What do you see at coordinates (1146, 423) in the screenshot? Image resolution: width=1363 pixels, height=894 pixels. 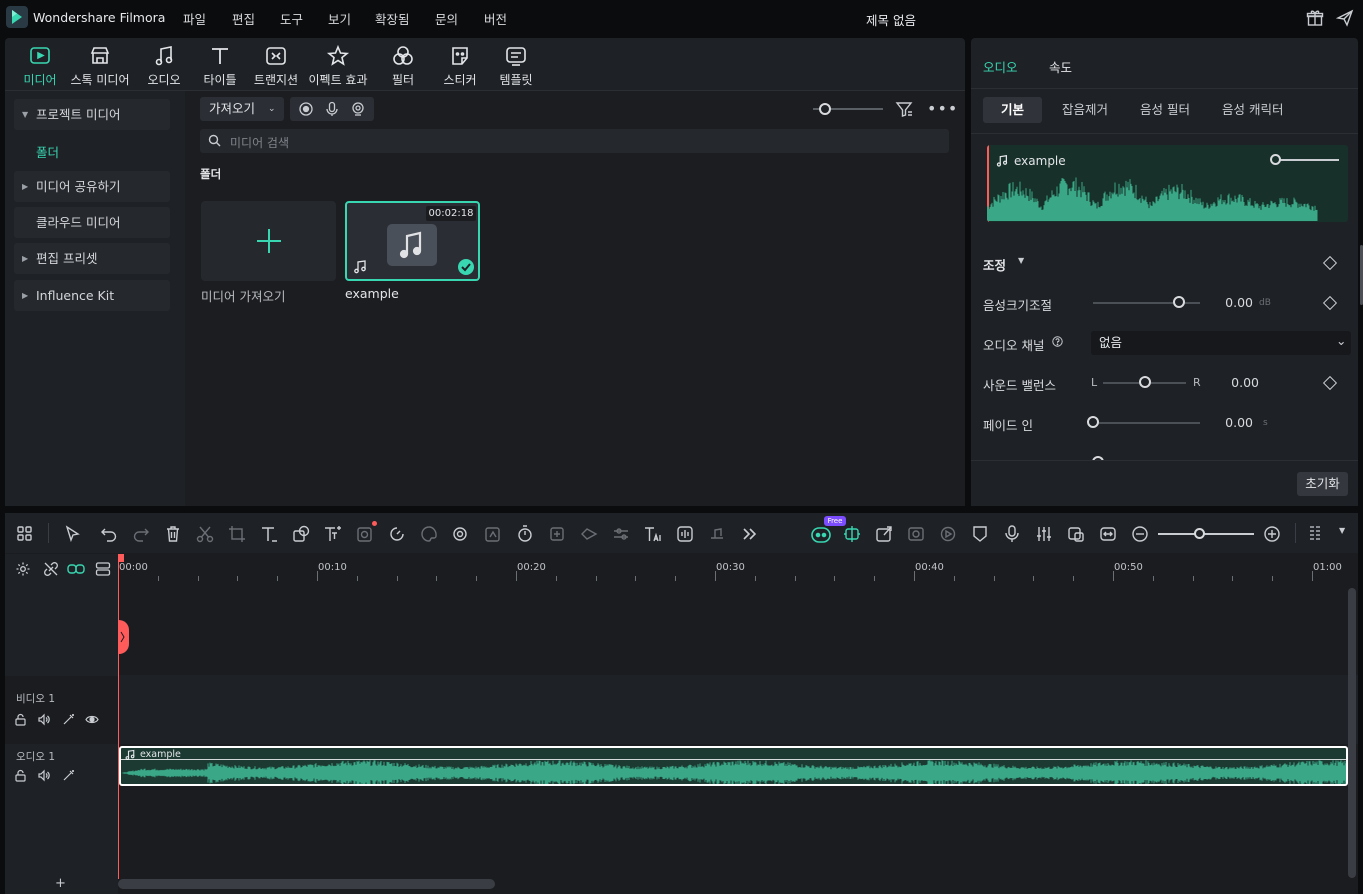 I see `fade-in-slider` at bounding box center [1146, 423].